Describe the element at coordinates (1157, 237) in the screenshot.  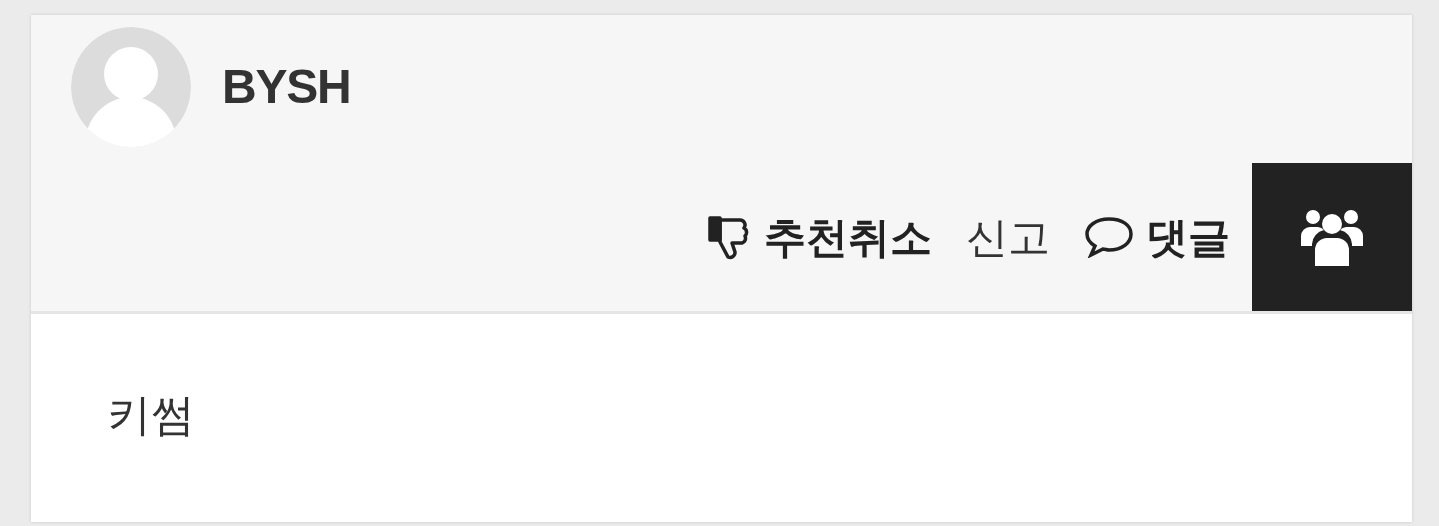
I see `comment-button: 댓글` at that location.